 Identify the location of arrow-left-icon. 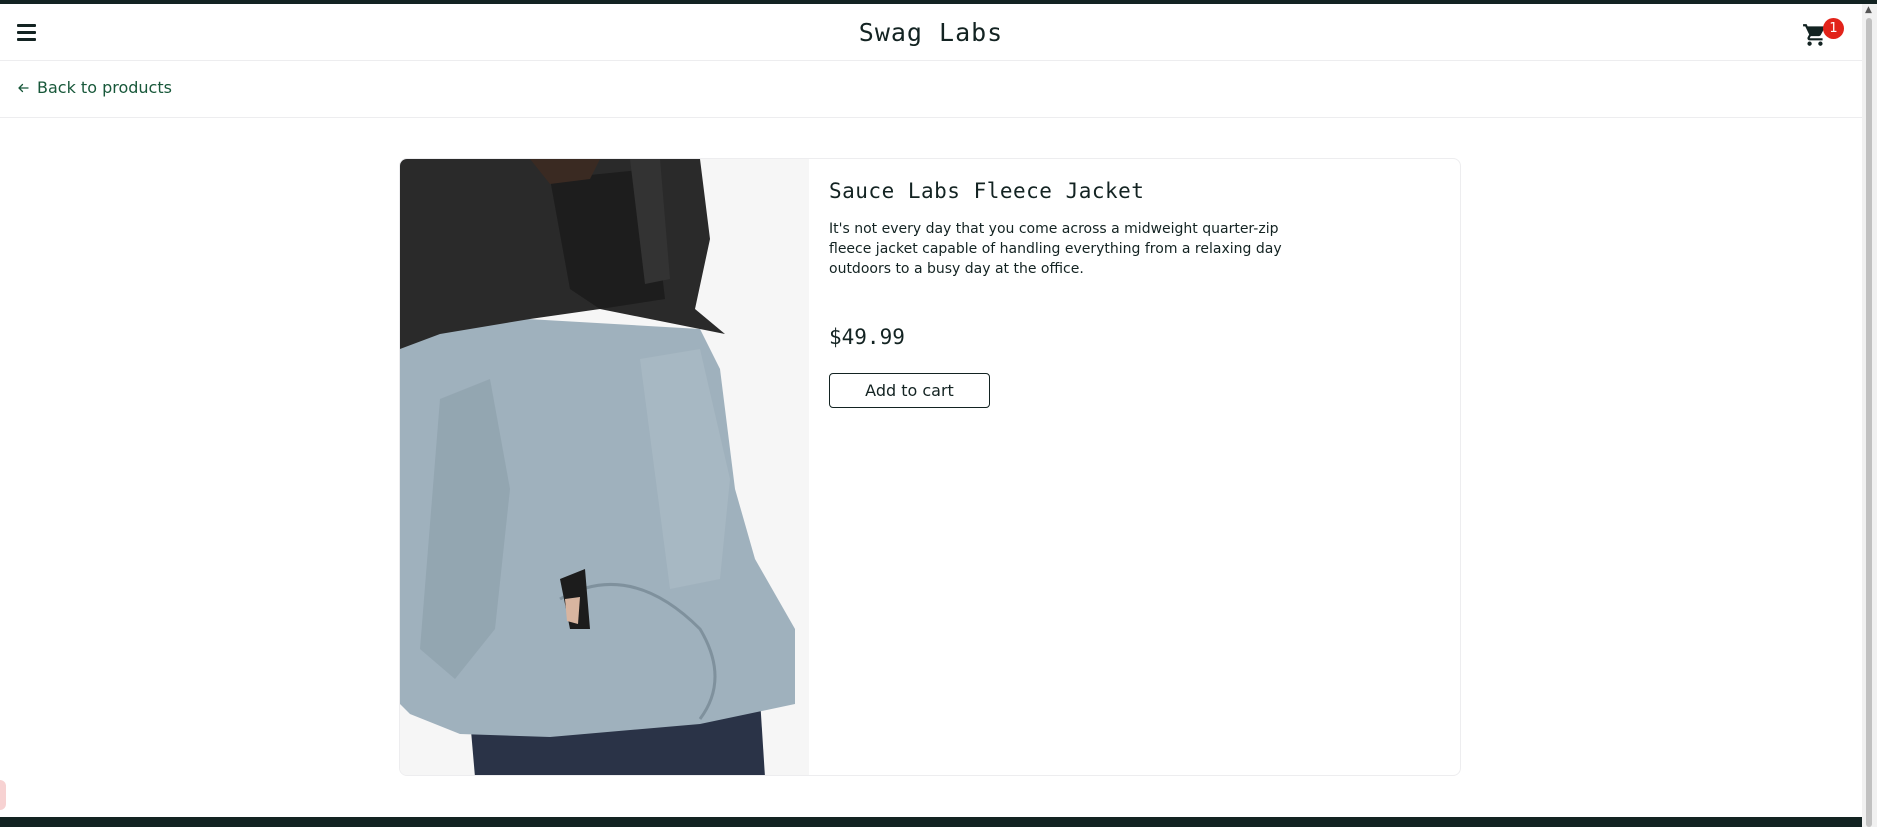
(23, 87).